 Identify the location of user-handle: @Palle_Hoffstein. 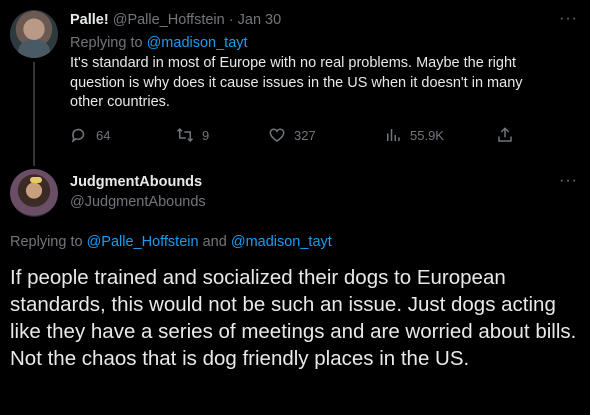
(169, 20).